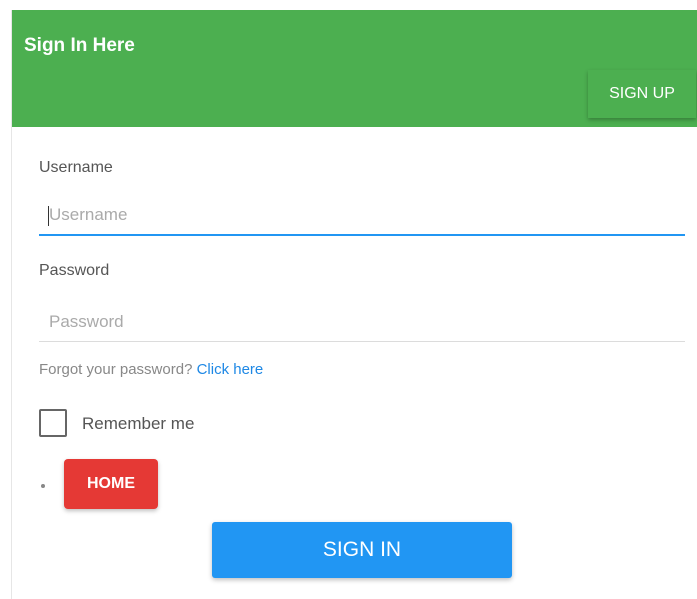 The image size is (697, 599). I want to click on text-cursor, so click(48, 216).